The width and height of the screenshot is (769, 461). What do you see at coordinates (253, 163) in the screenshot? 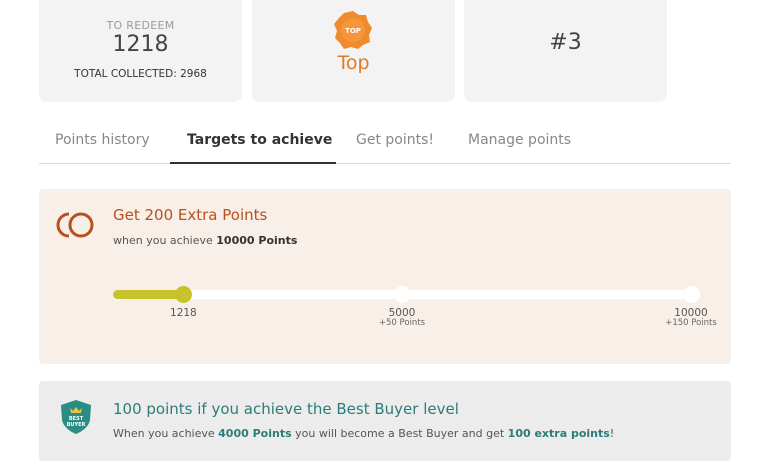
I see `active-tab-indicator` at bounding box center [253, 163].